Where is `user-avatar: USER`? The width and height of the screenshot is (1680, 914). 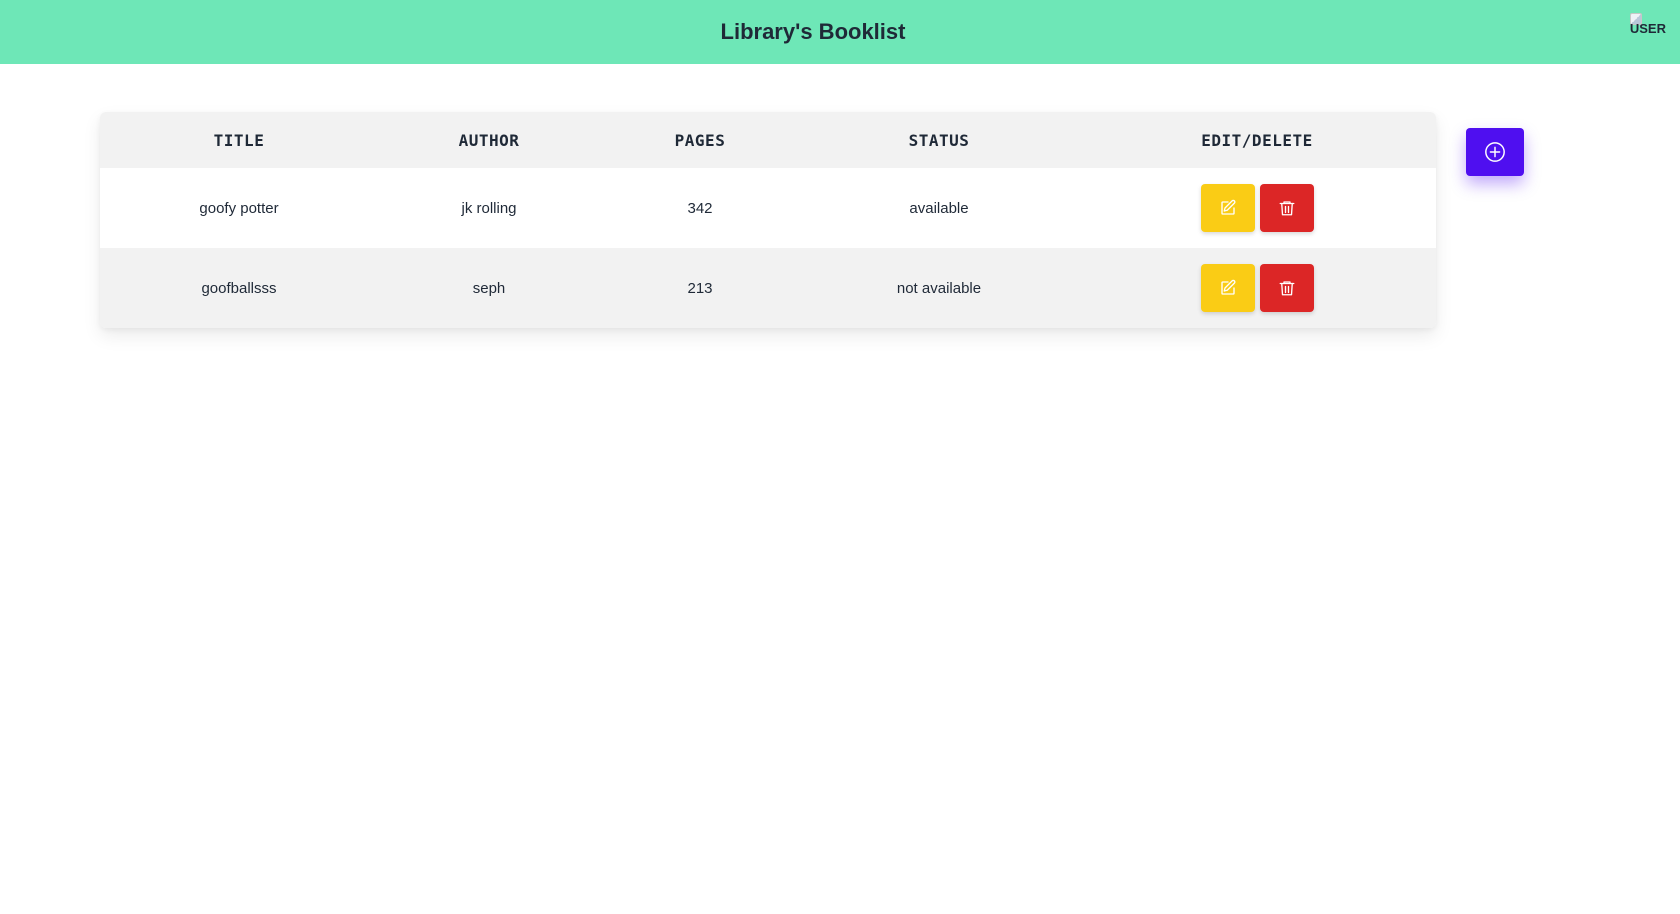 user-avatar: USER is located at coordinates (1647, 28).